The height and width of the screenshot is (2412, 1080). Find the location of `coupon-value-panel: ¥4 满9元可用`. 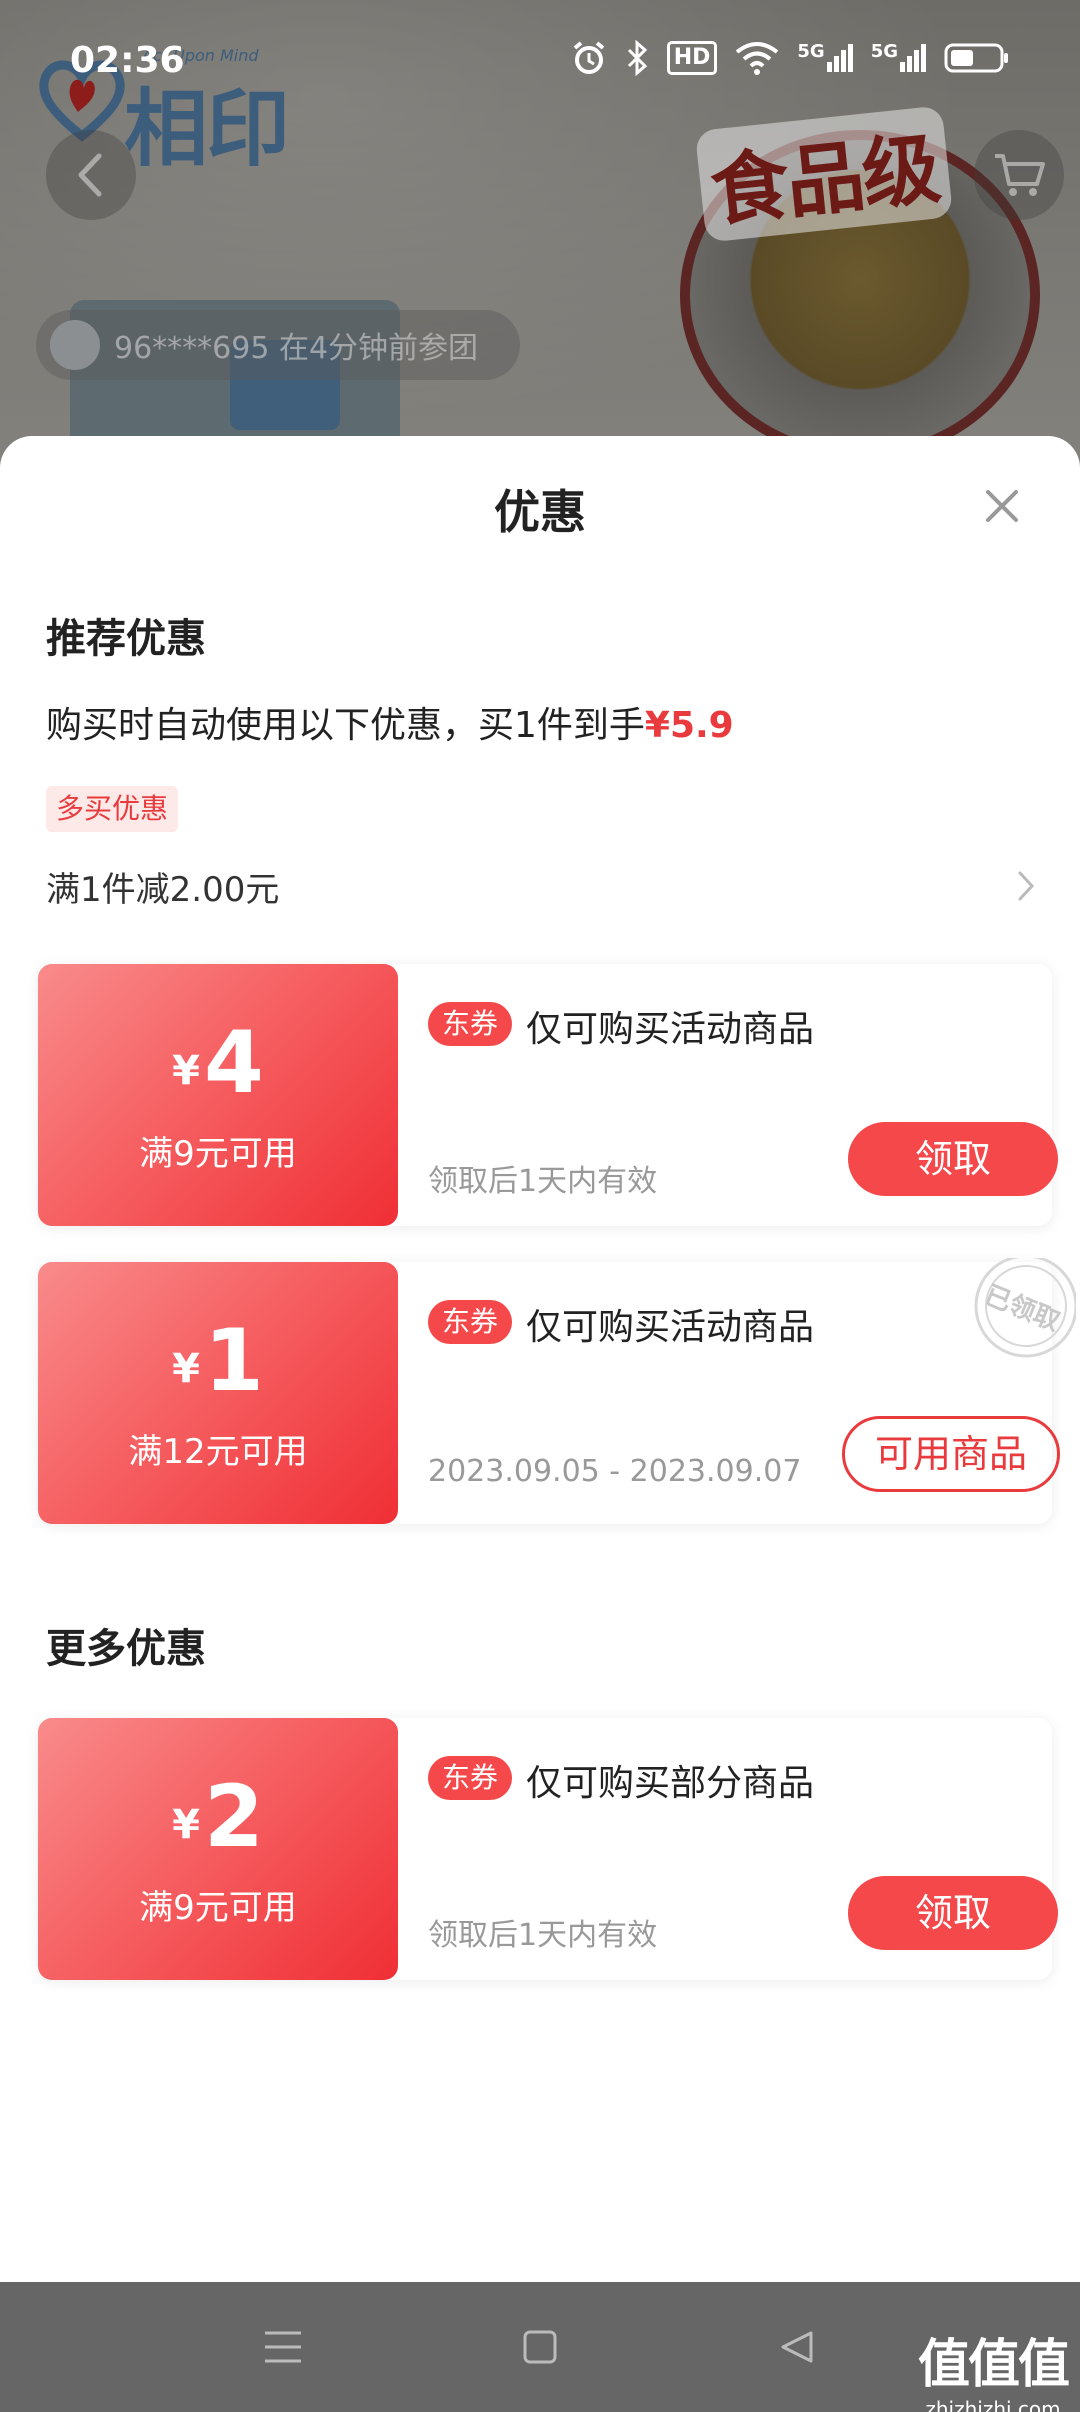

coupon-value-panel: ¥4 满9元可用 is located at coordinates (218, 1095).